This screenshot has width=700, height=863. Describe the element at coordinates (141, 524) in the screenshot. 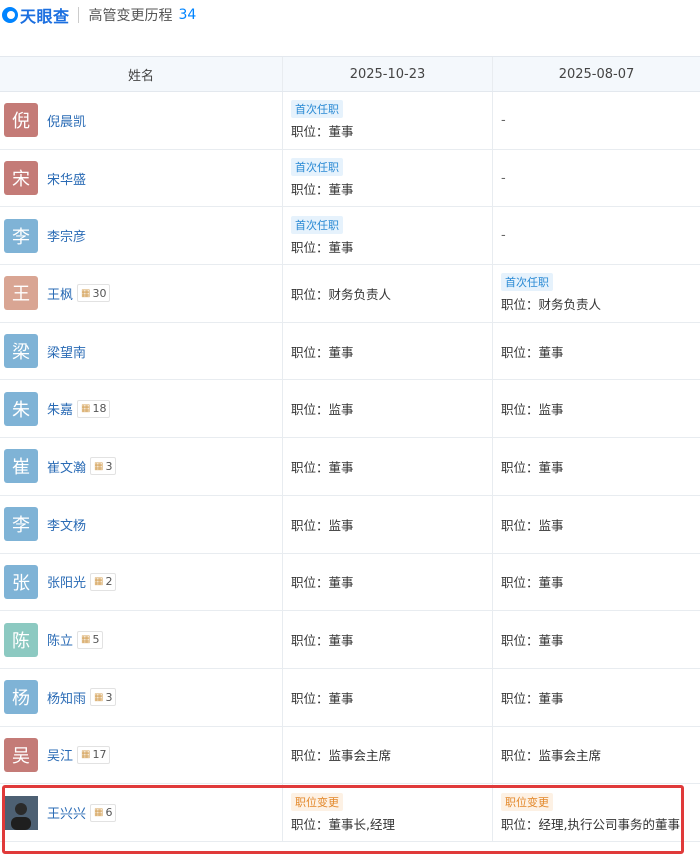

I see `name-cell: 李李文杨` at that location.